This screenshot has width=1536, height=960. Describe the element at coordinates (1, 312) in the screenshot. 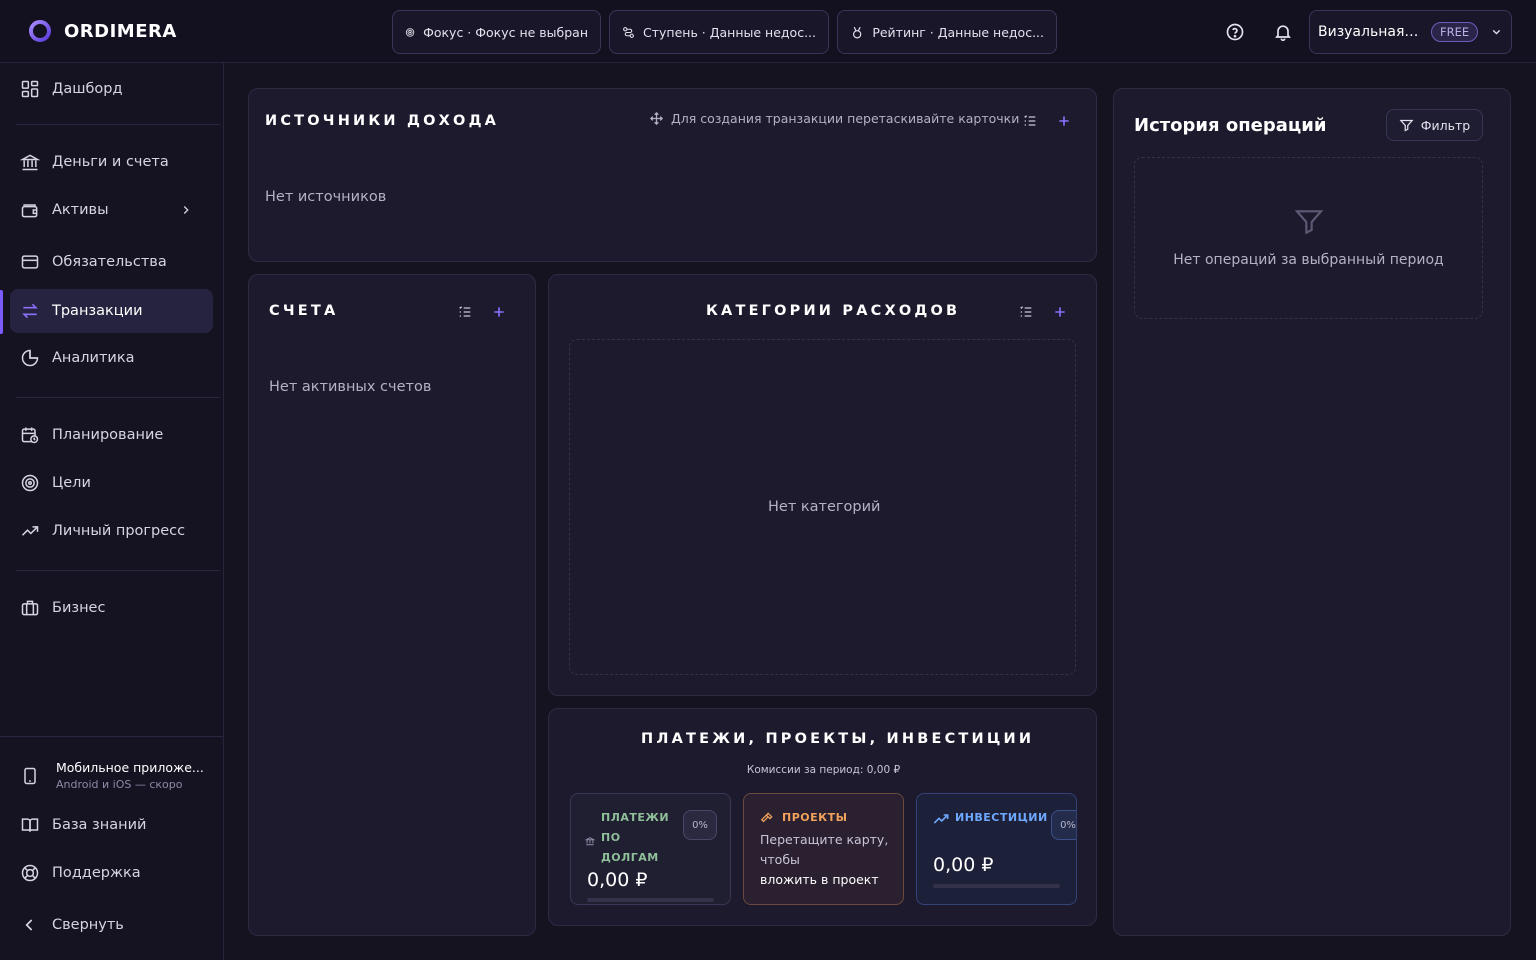

I see `active-indicator` at that location.